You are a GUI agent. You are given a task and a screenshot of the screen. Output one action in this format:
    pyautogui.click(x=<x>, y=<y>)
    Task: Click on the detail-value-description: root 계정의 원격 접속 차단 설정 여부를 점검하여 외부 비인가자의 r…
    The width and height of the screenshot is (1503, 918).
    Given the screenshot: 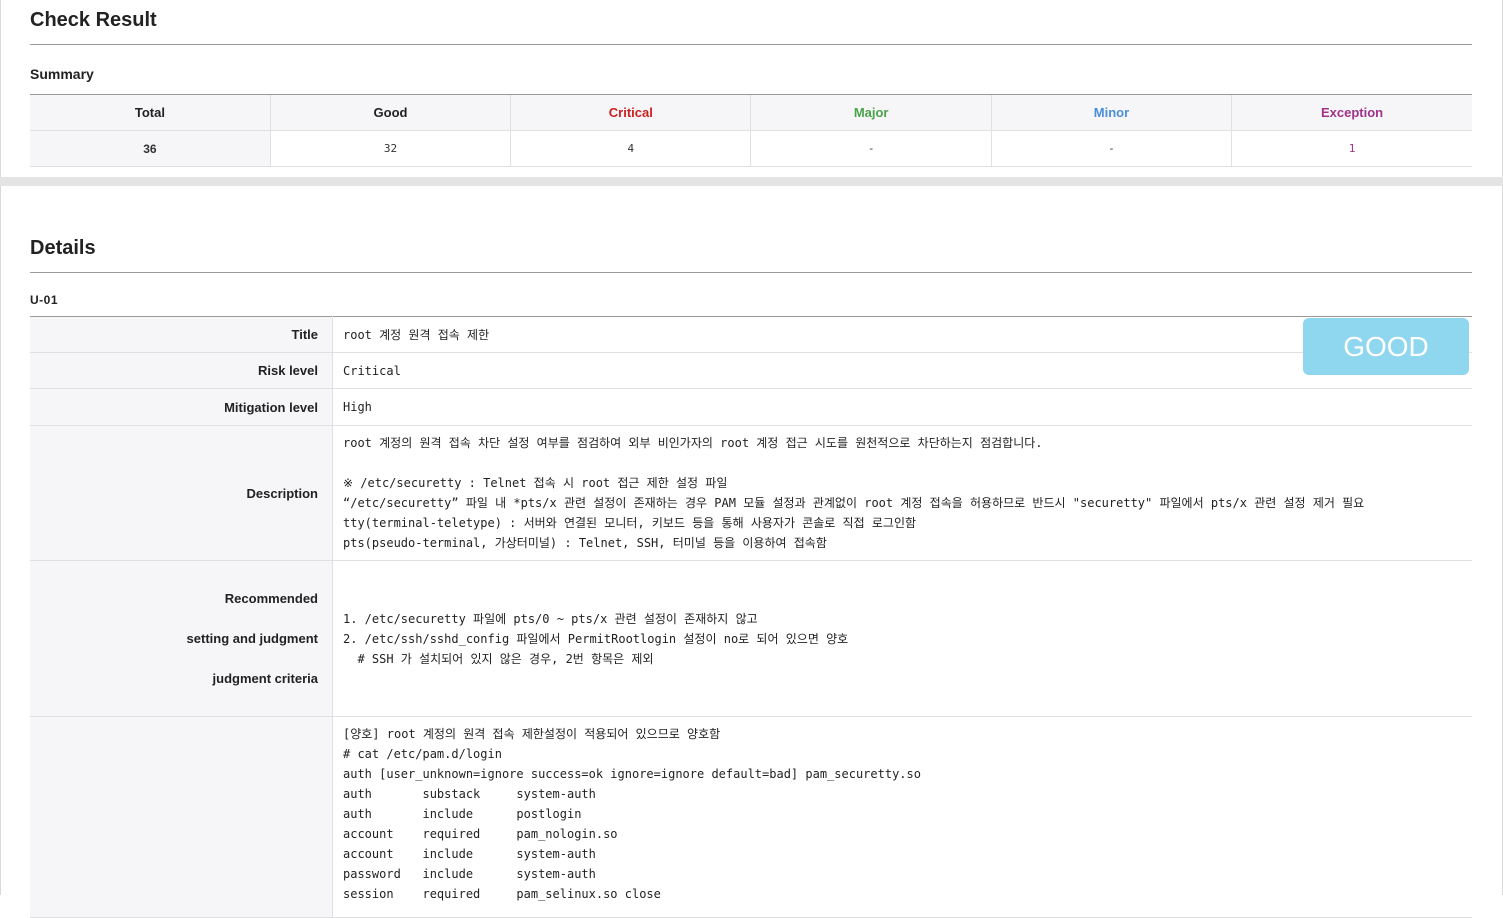 What is the action you would take?
    pyautogui.click(x=902, y=493)
    